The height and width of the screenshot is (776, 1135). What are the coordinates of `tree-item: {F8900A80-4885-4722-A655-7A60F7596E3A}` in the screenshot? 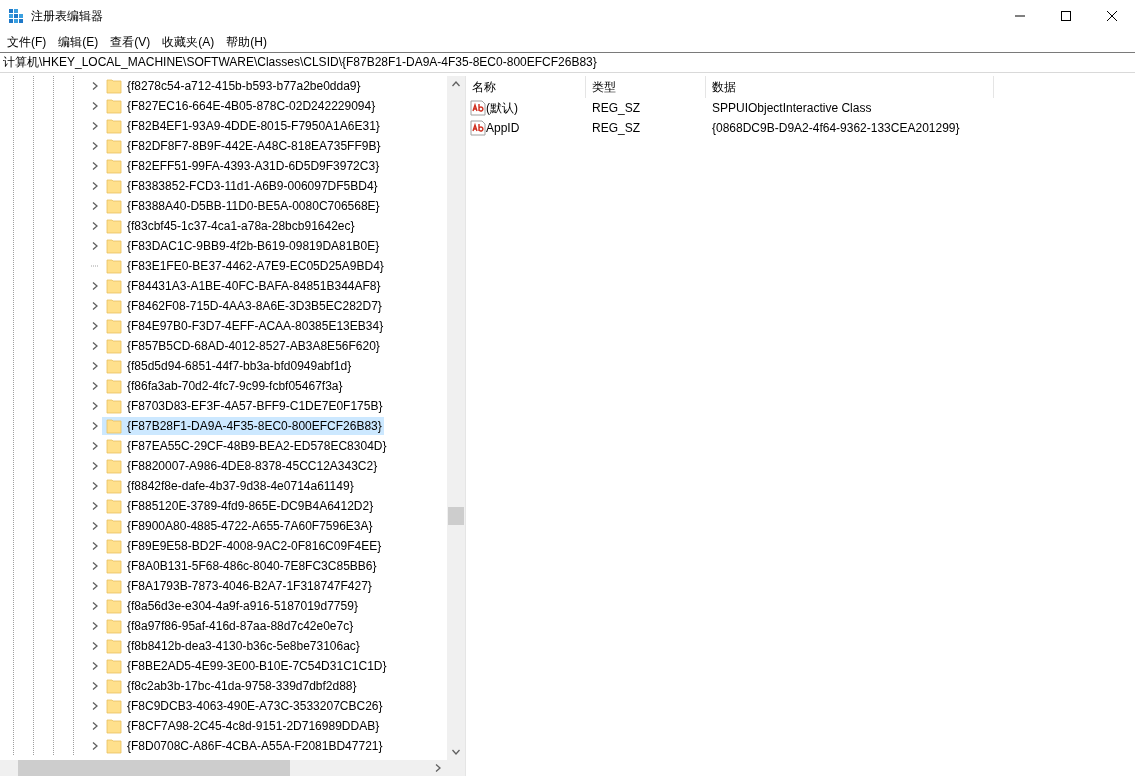 It's located at (238, 526).